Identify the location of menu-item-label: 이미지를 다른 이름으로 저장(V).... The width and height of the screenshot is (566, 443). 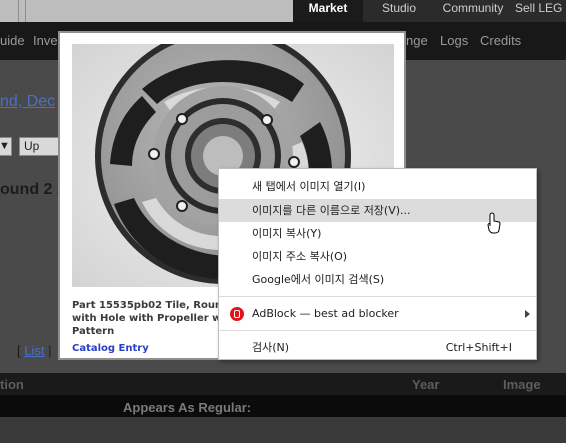
(331, 210).